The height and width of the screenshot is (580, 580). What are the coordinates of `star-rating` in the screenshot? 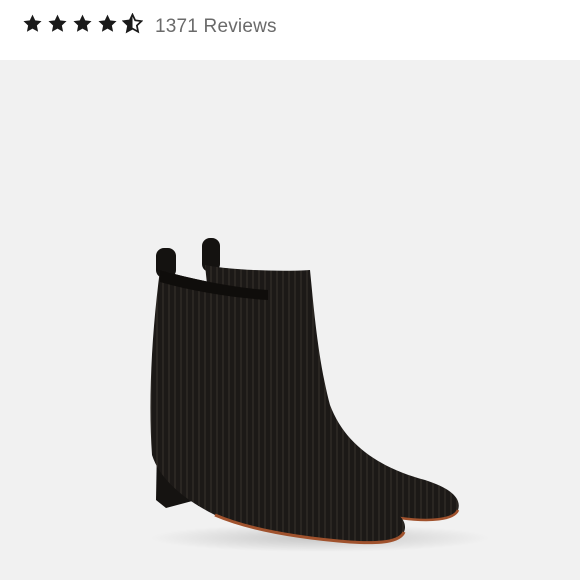 It's located at (82, 26).